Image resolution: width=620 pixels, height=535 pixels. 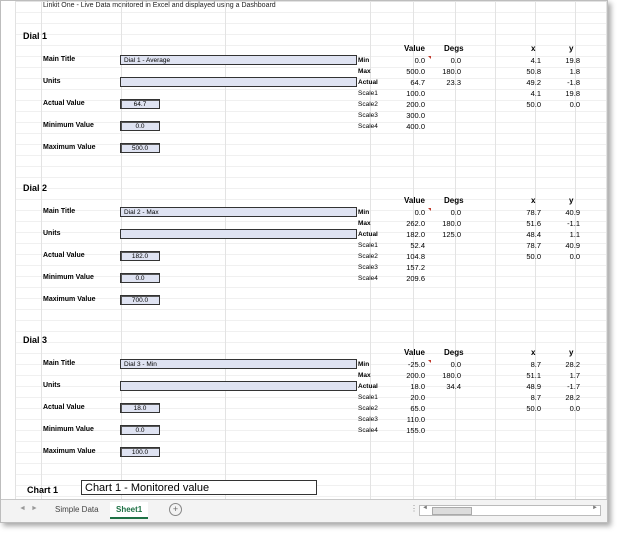 What do you see at coordinates (140, 148) in the screenshot?
I see `maximum-value-input: 500.0` at bounding box center [140, 148].